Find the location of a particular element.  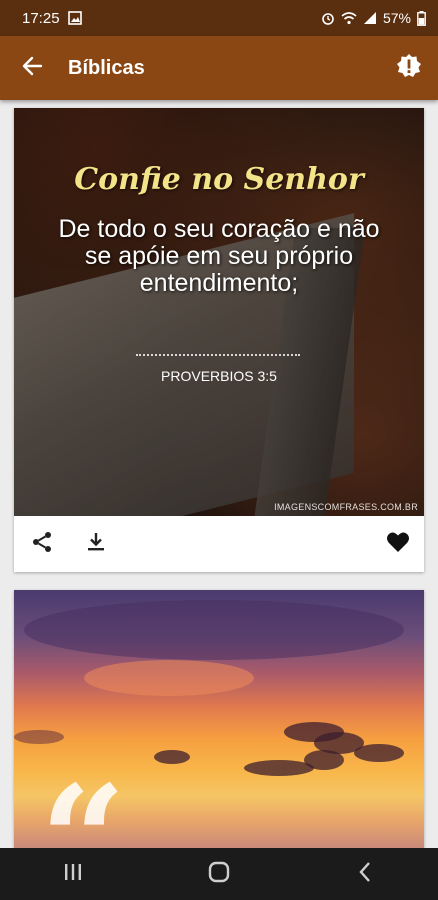

status-left: 17:25 is located at coordinates (52, 18).